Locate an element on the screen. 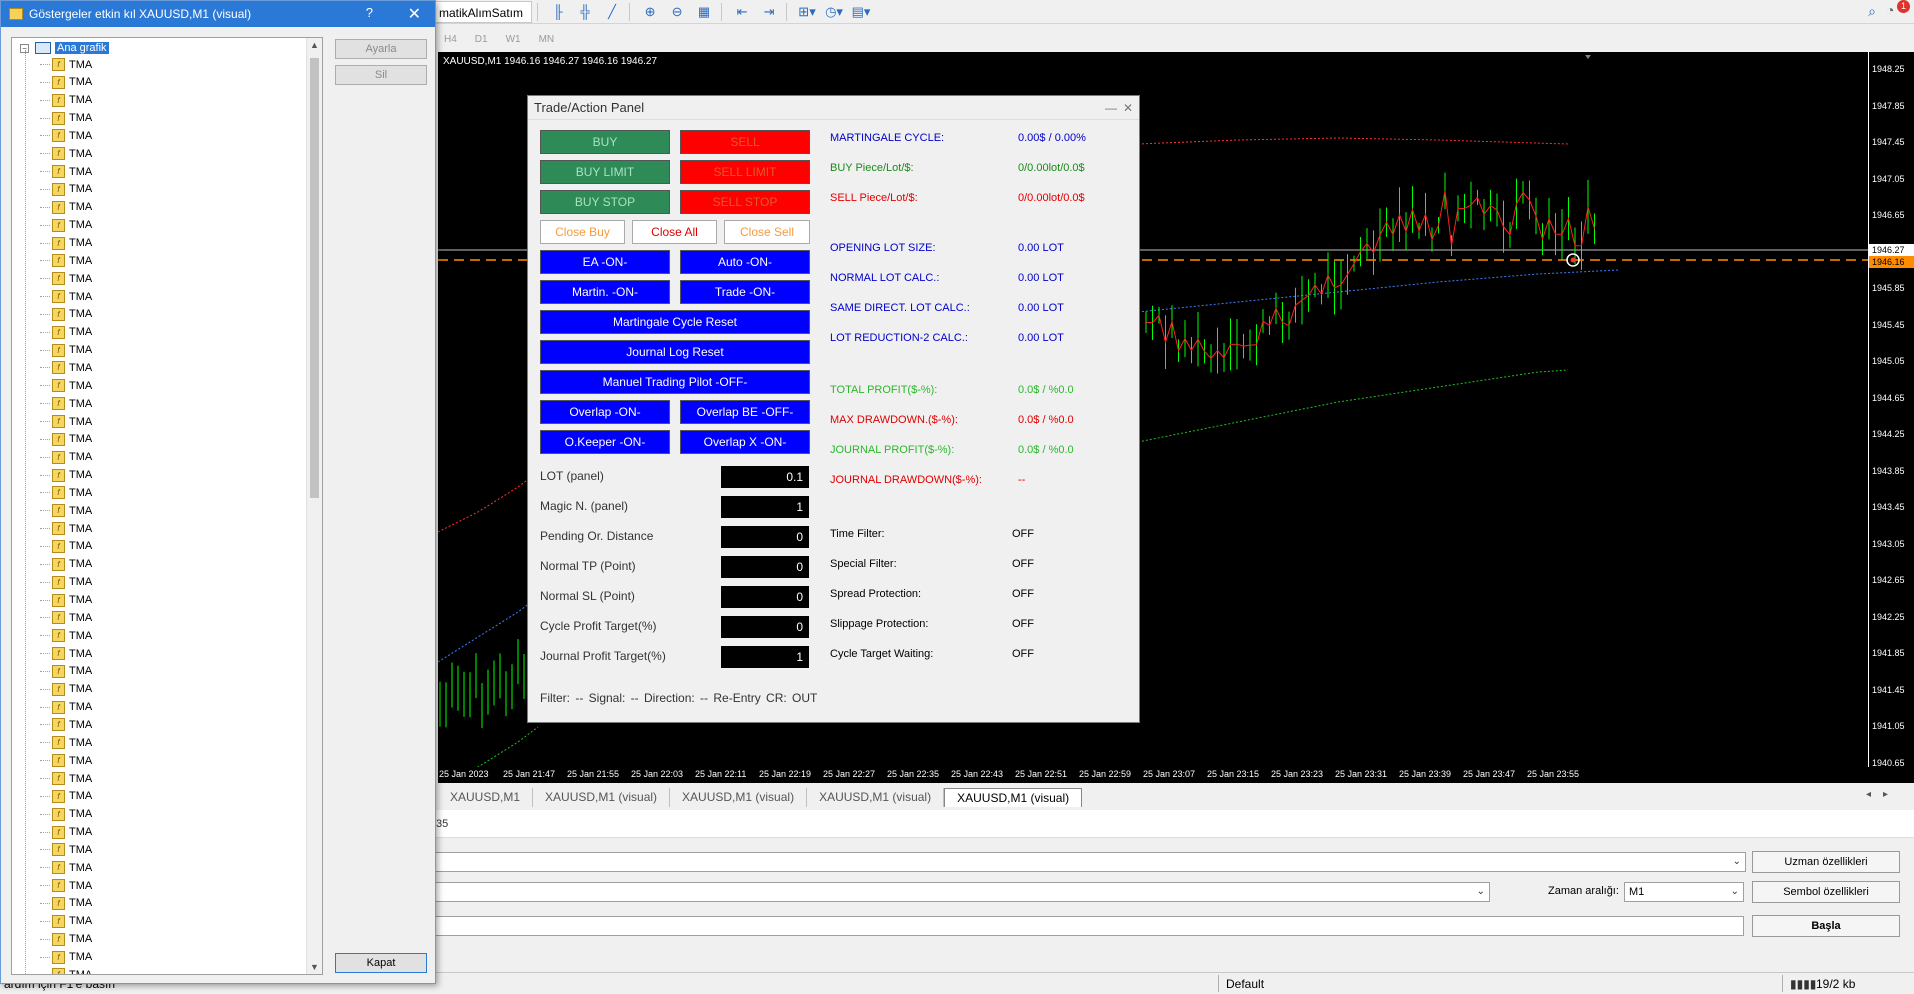 The height and width of the screenshot is (994, 1914). period-mn: MN is located at coordinates (547, 39).